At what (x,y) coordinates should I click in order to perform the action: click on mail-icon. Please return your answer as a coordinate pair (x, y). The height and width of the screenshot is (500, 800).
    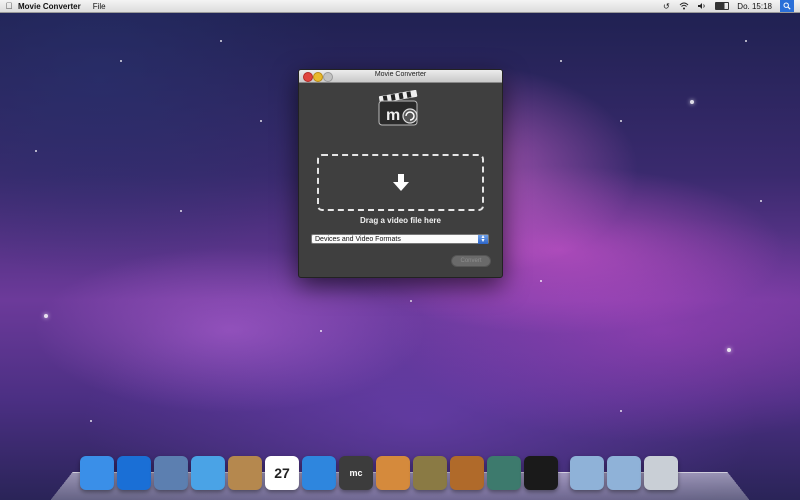
    Looking at the image, I should click on (171, 473).